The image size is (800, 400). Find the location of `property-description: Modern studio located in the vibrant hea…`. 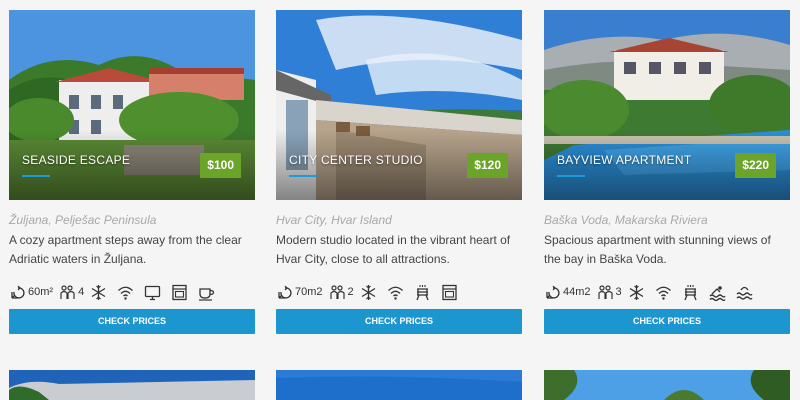

property-description: Modern studio located in the vibrant hea… is located at coordinates (393, 249).